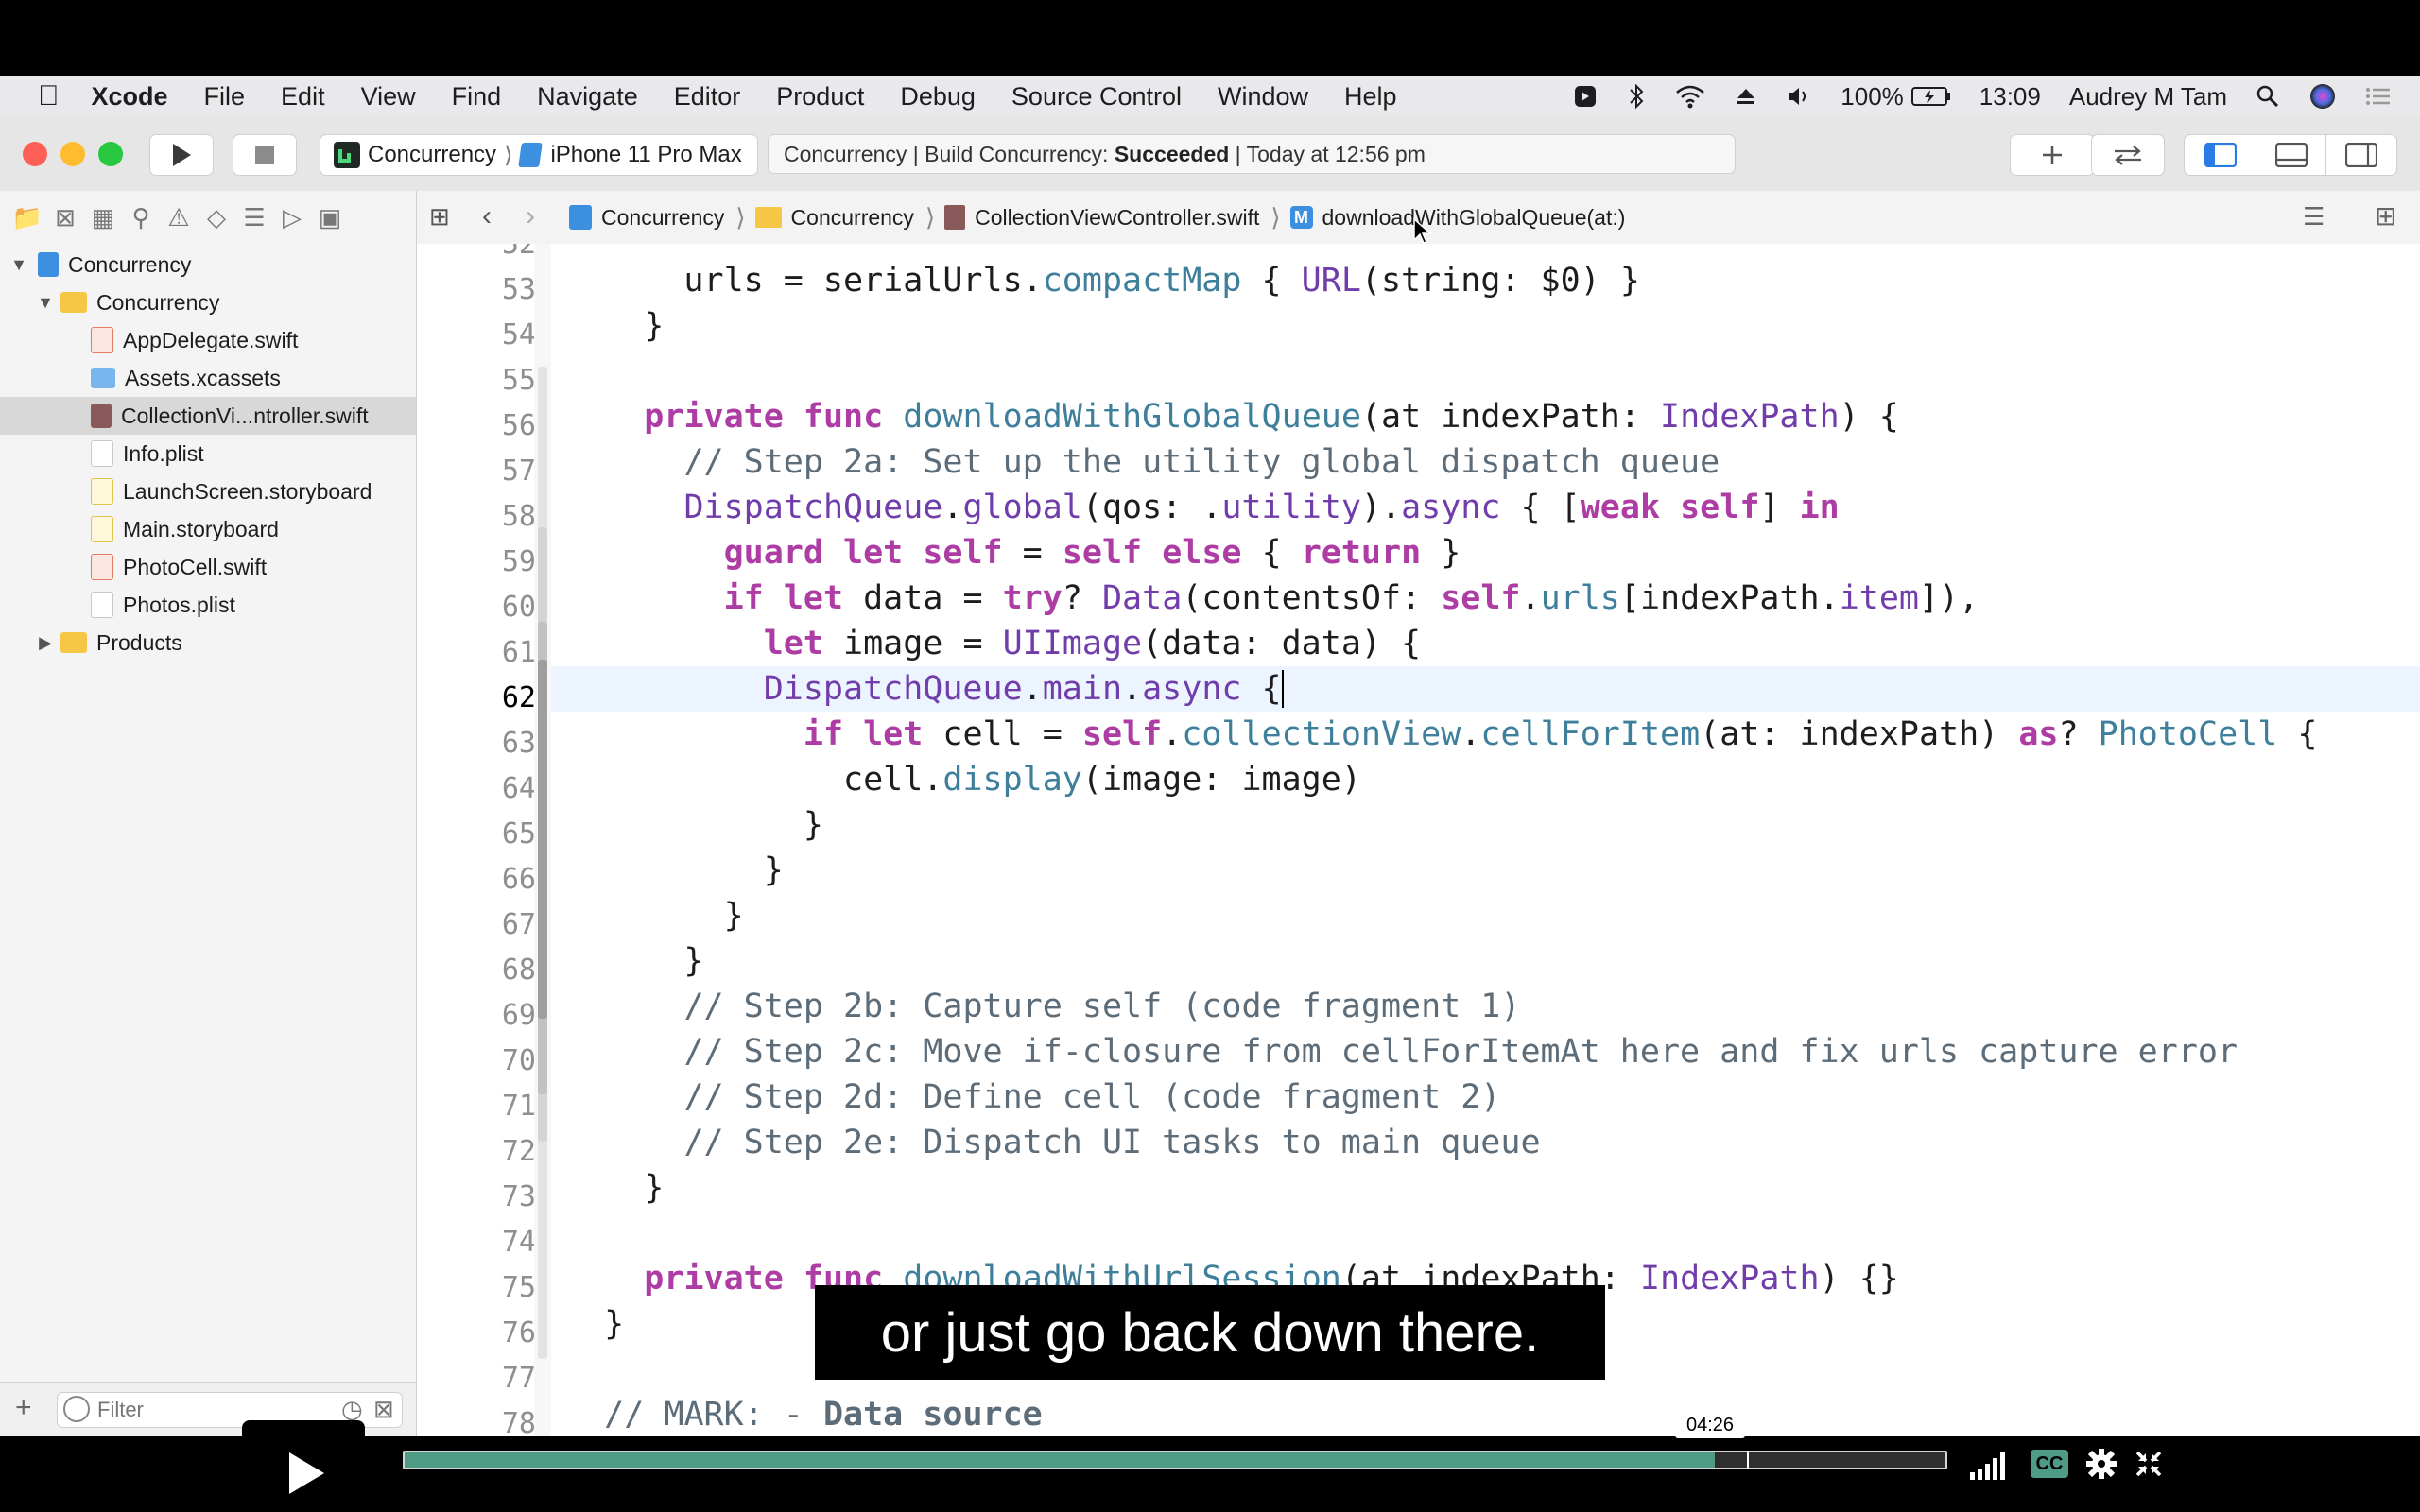 This screenshot has height=1512, width=2420. Describe the element at coordinates (1748, 1460) in the screenshot. I see `playhead` at that location.